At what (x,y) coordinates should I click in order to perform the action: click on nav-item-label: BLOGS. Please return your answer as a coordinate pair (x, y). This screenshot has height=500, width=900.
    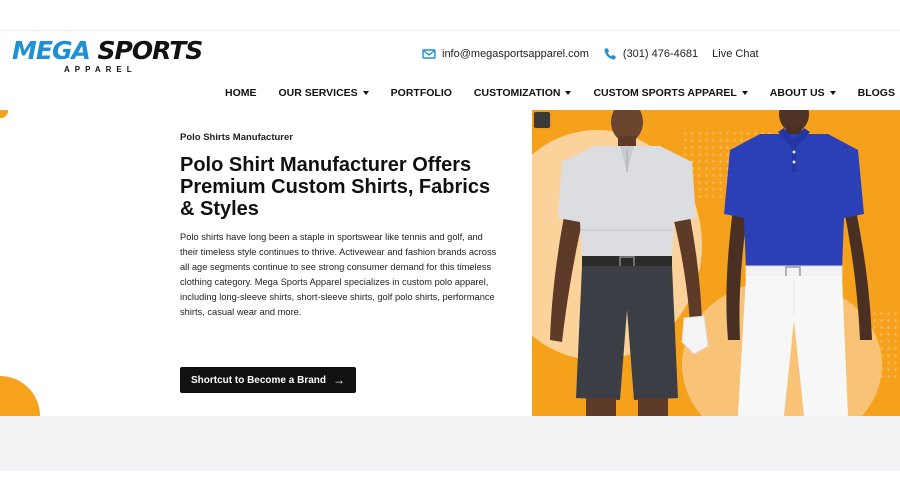
    Looking at the image, I should click on (876, 93).